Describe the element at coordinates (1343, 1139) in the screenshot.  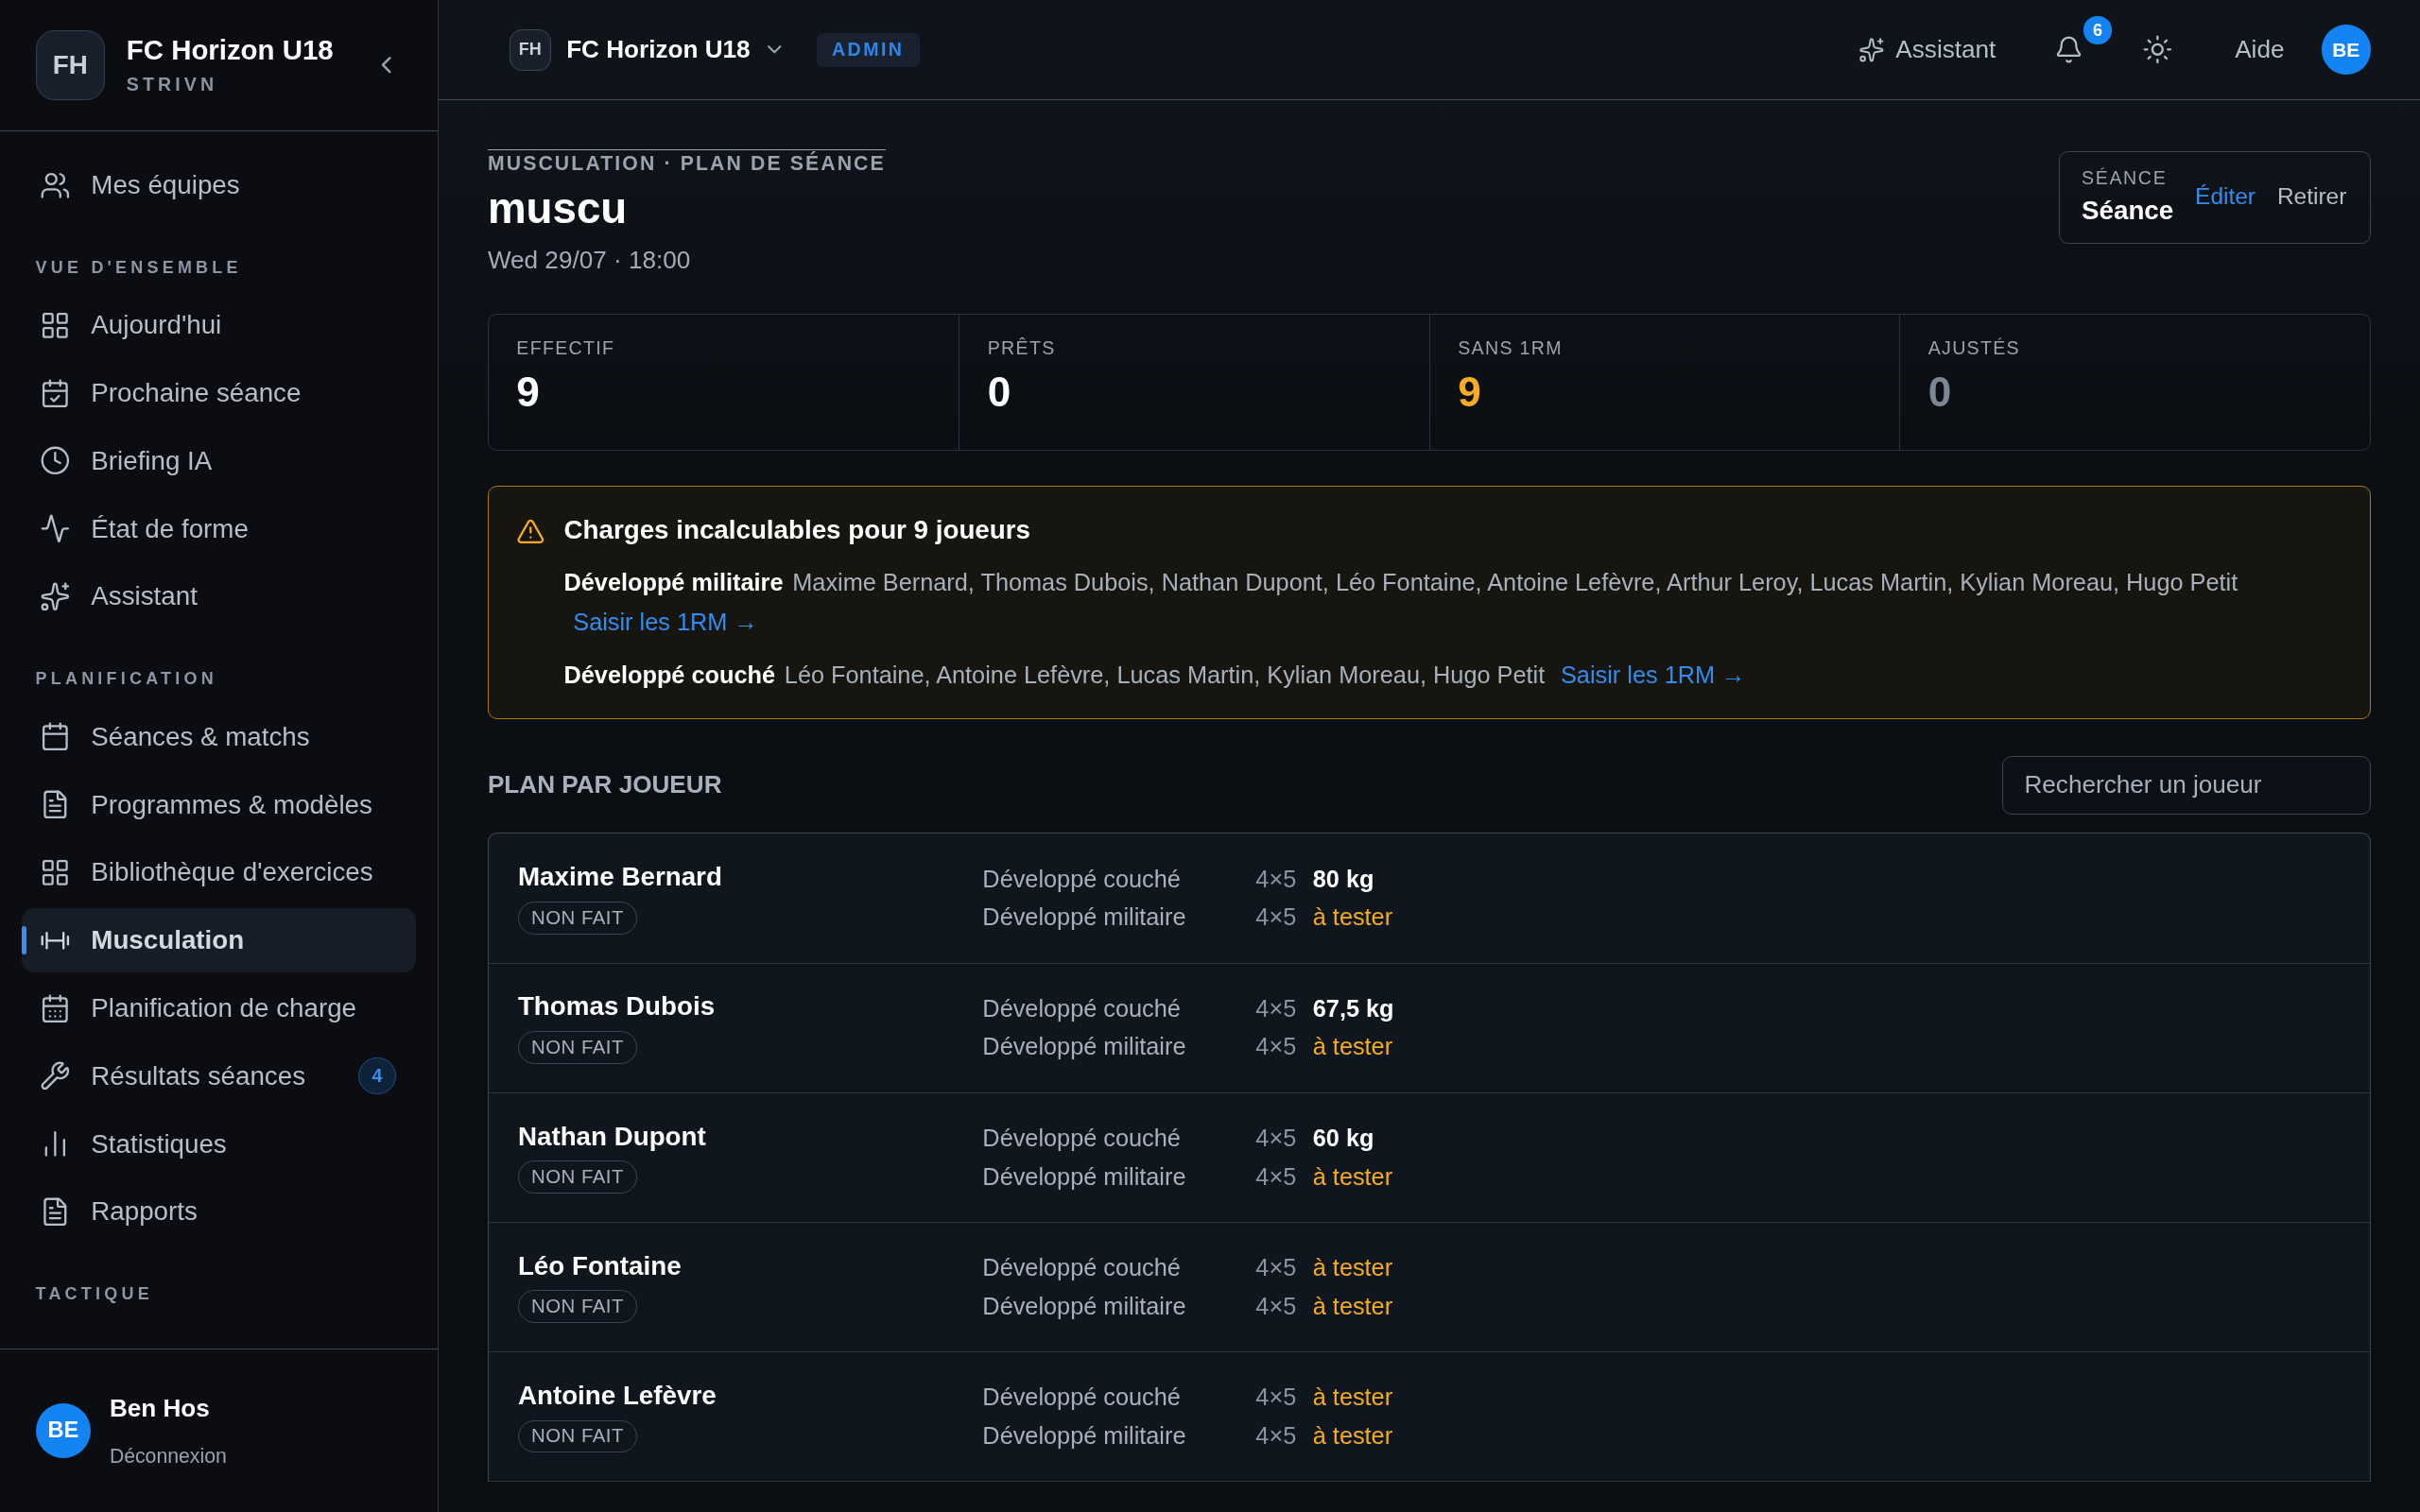
I see `load-value: 60 kg` at that location.